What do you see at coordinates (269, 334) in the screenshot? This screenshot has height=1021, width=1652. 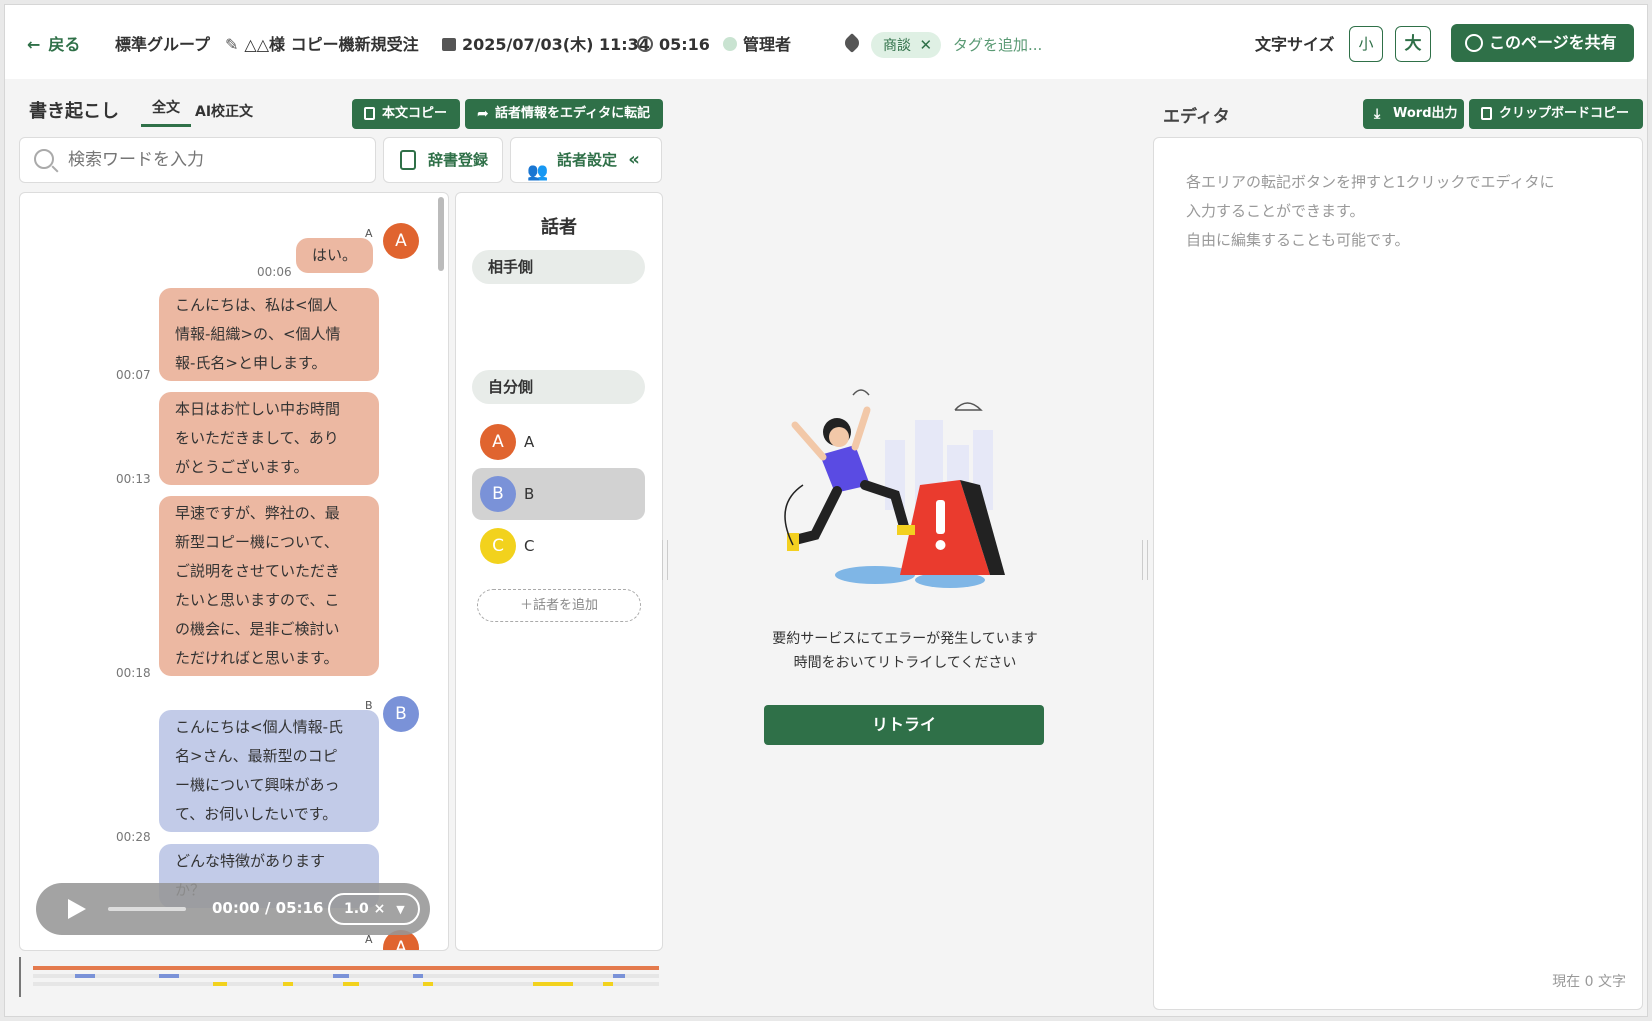 I see `message-bubble: こんにちは、私は<個人 情報-組織>の、<個人情 報-氏名>と申します。` at bounding box center [269, 334].